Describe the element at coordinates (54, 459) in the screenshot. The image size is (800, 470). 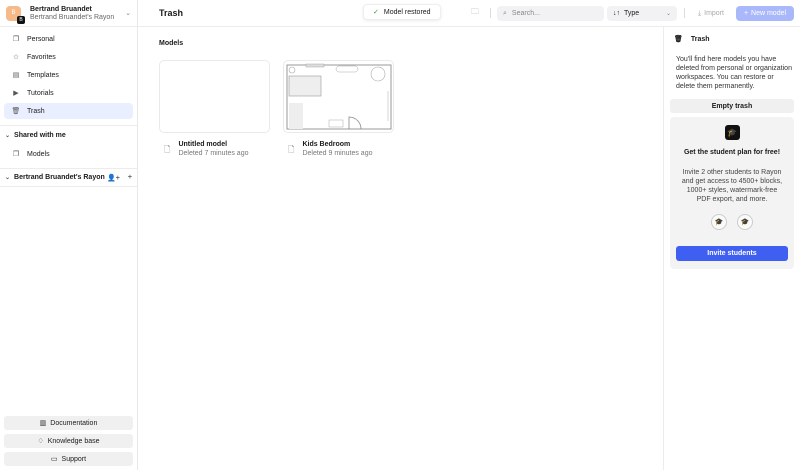
I see `chat-icon: ▭` at that location.